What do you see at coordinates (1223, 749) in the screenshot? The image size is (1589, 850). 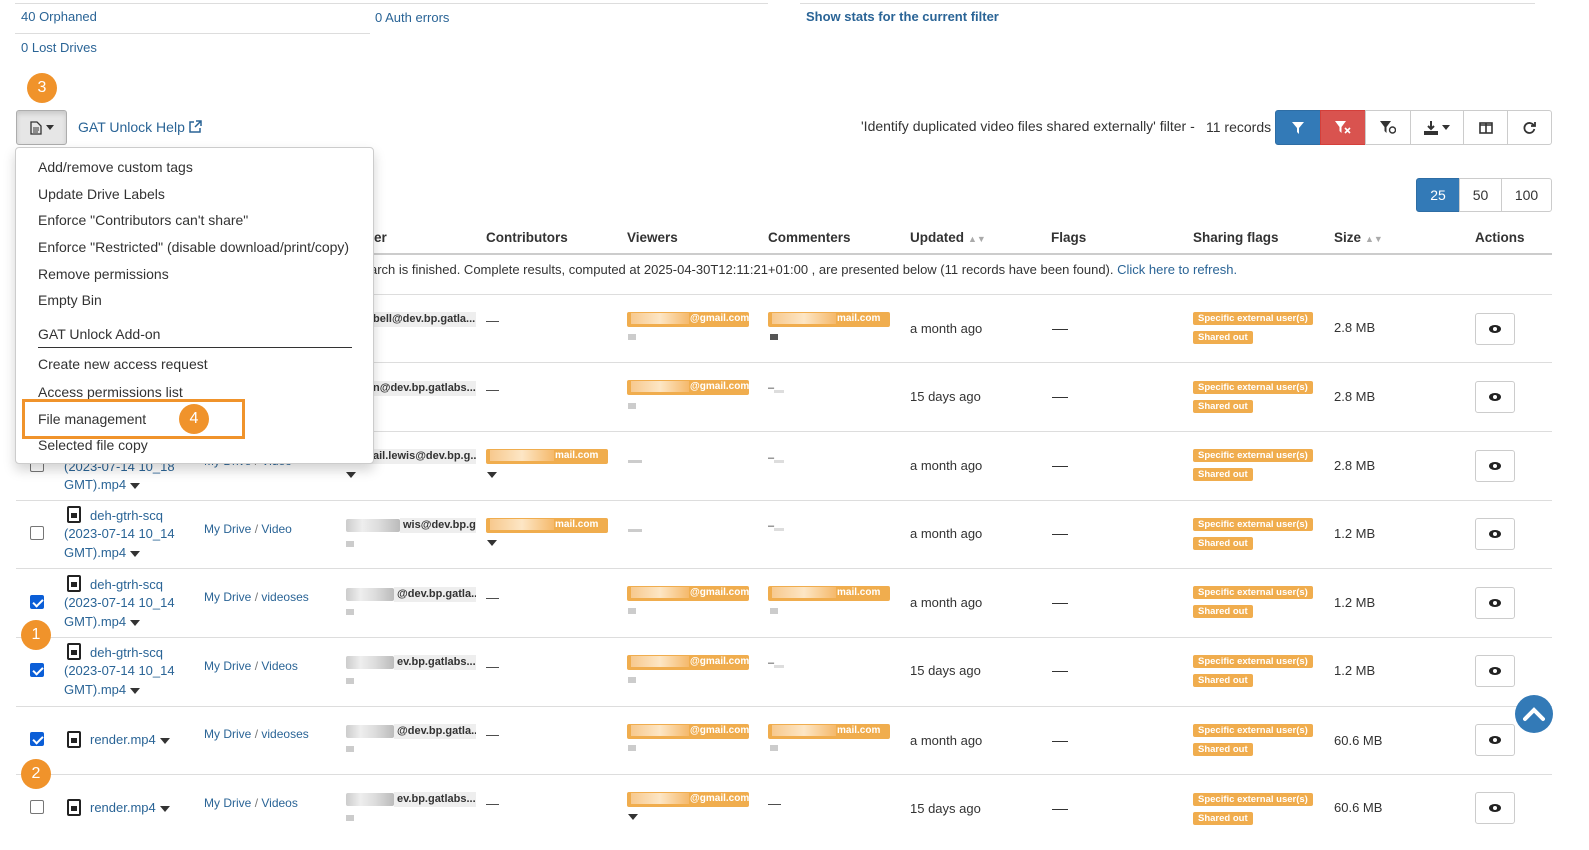 I see `sharing-flag-shared-out: Shared out` at bounding box center [1223, 749].